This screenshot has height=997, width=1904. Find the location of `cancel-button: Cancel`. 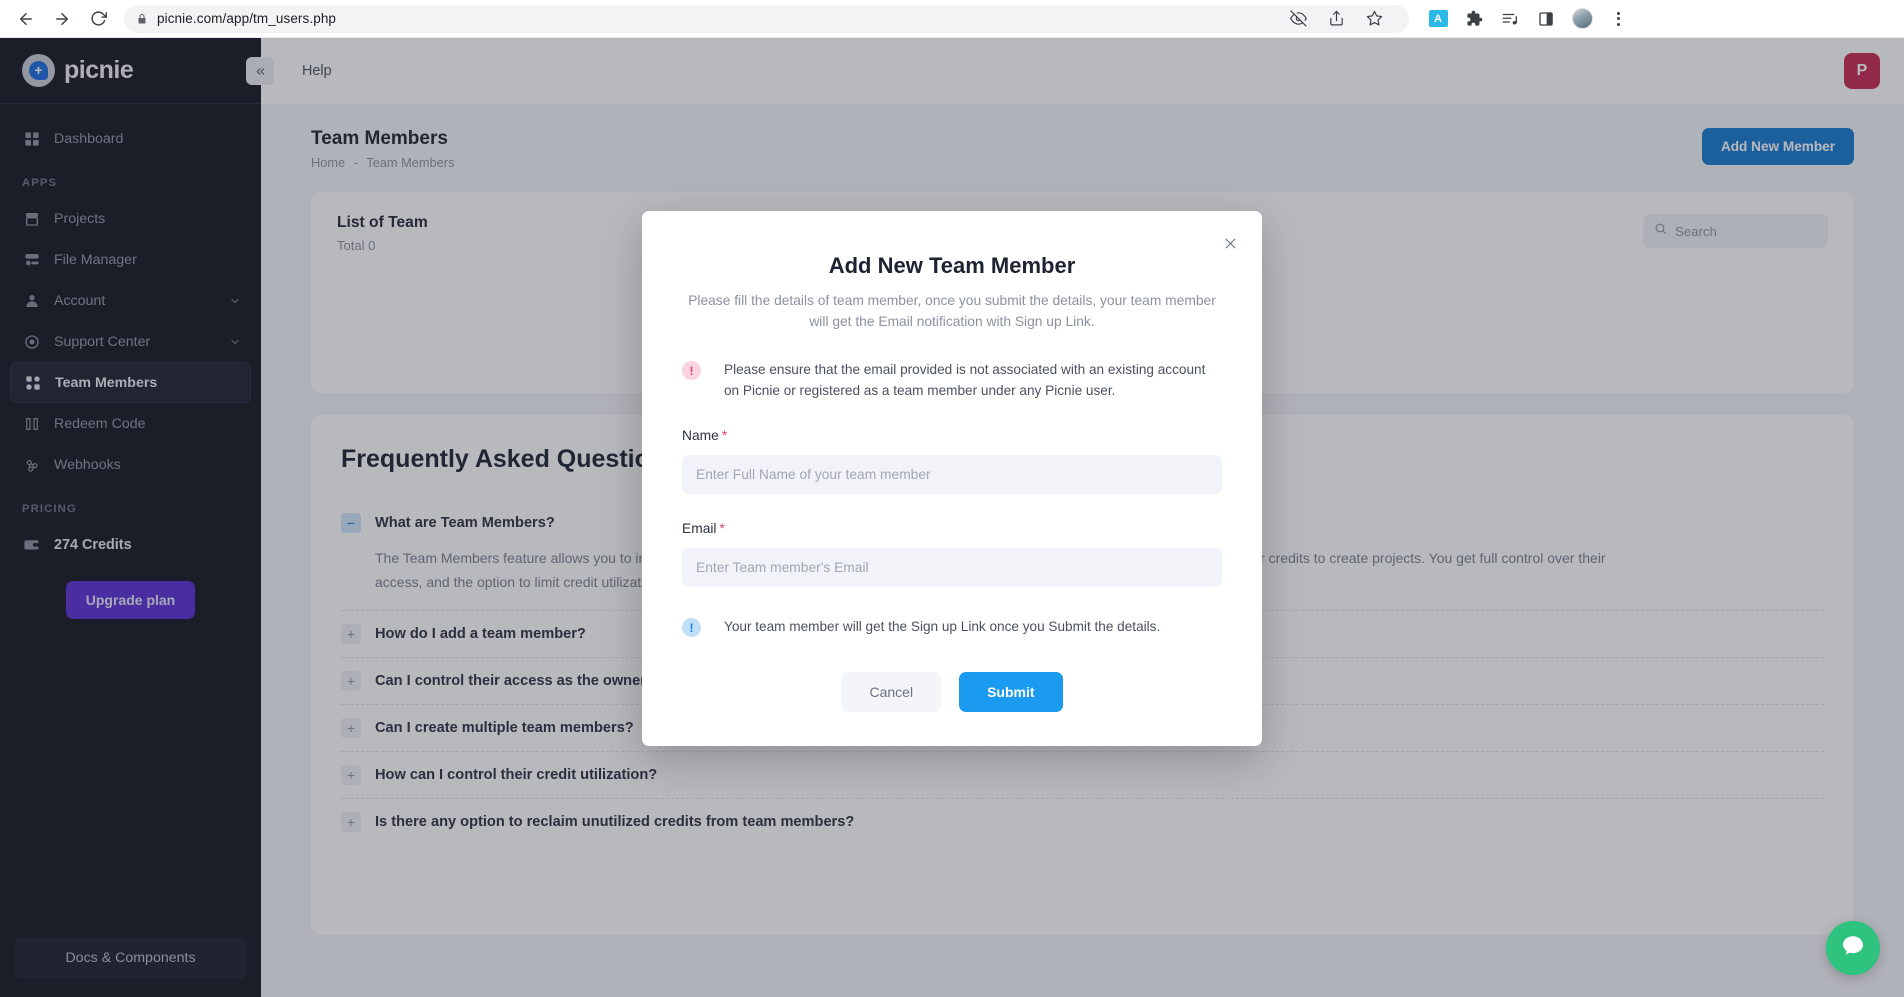

cancel-button: Cancel is located at coordinates (891, 691).